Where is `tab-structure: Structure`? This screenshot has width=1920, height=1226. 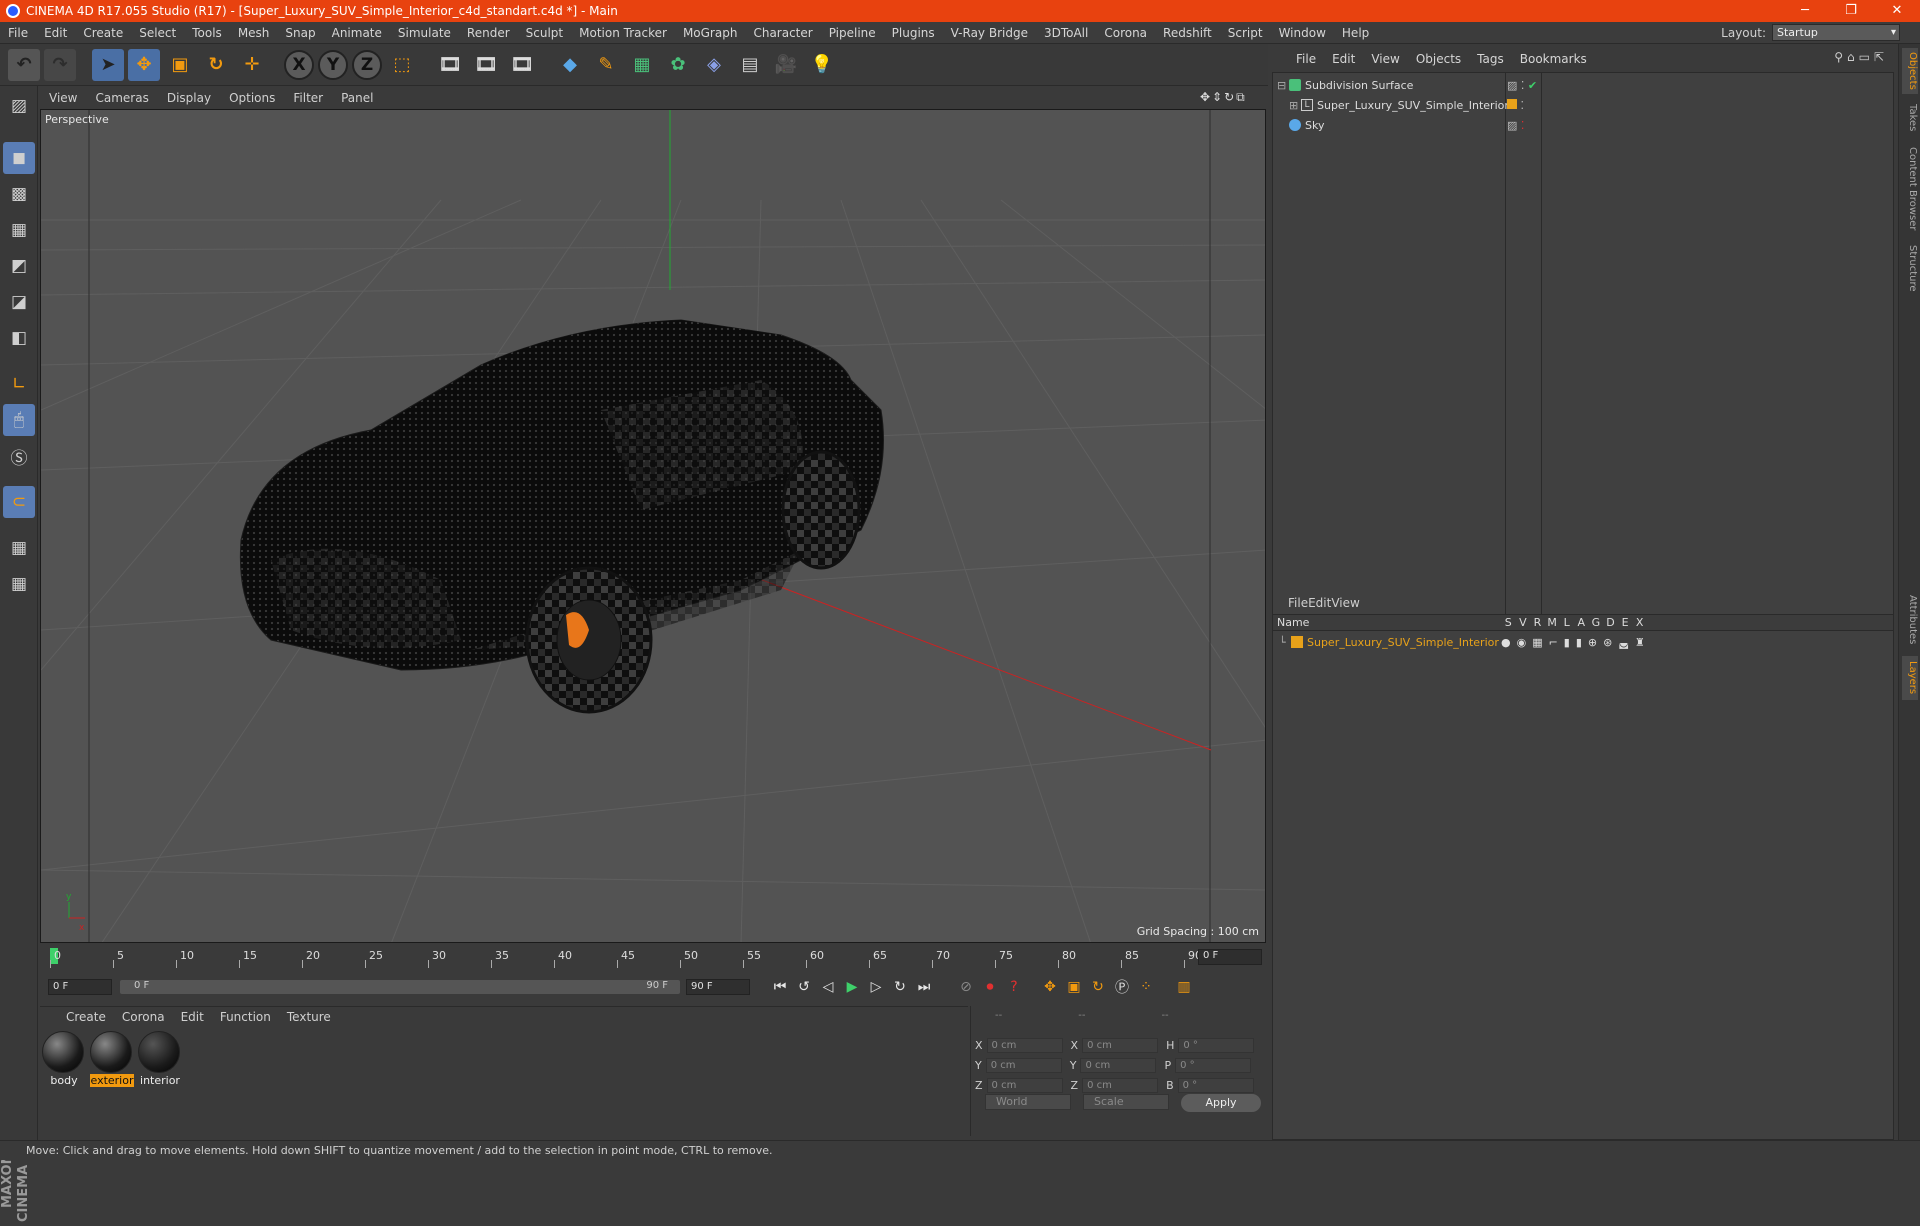 tab-structure: Structure is located at coordinates (1910, 268).